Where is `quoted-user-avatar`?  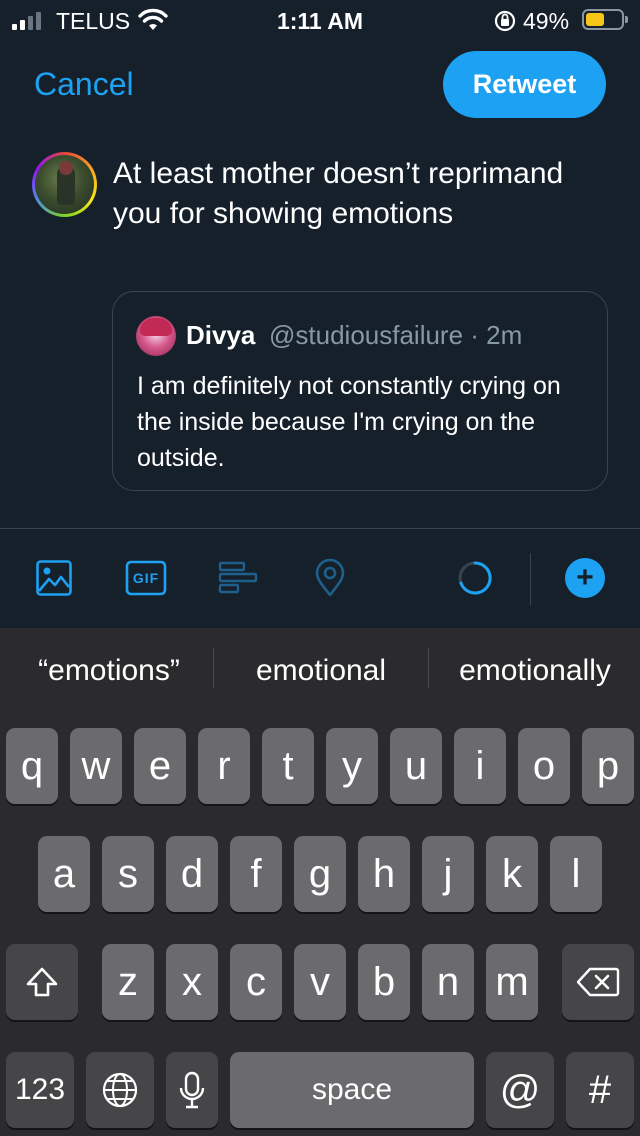 quoted-user-avatar is located at coordinates (156, 336).